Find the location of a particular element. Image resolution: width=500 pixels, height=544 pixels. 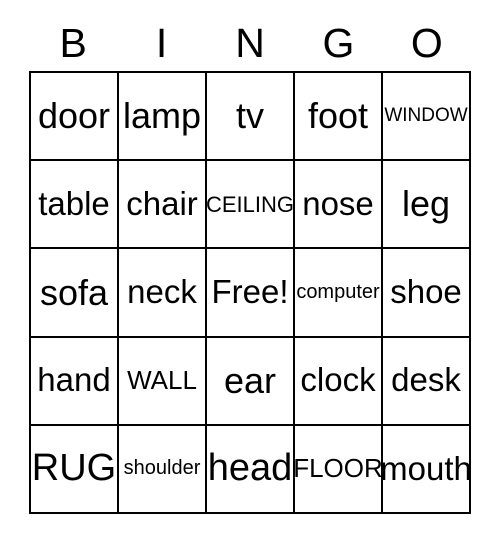

bingo-cell-label: head is located at coordinates (250, 467).